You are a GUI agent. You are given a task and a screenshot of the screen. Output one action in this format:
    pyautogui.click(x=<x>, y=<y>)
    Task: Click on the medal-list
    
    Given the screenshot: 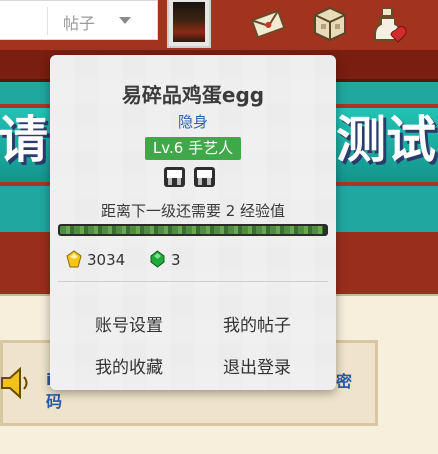 What is the action you would take?
    pyautogui.click(x=193, y=177)
    